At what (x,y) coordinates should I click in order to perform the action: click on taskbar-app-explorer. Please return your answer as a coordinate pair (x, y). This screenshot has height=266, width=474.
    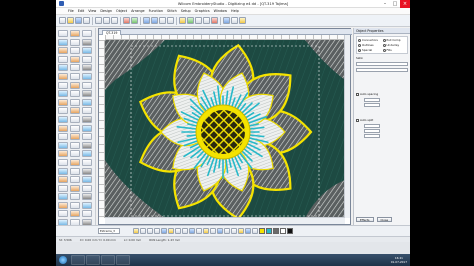
    Looking at the image, I should click on (78, 260).